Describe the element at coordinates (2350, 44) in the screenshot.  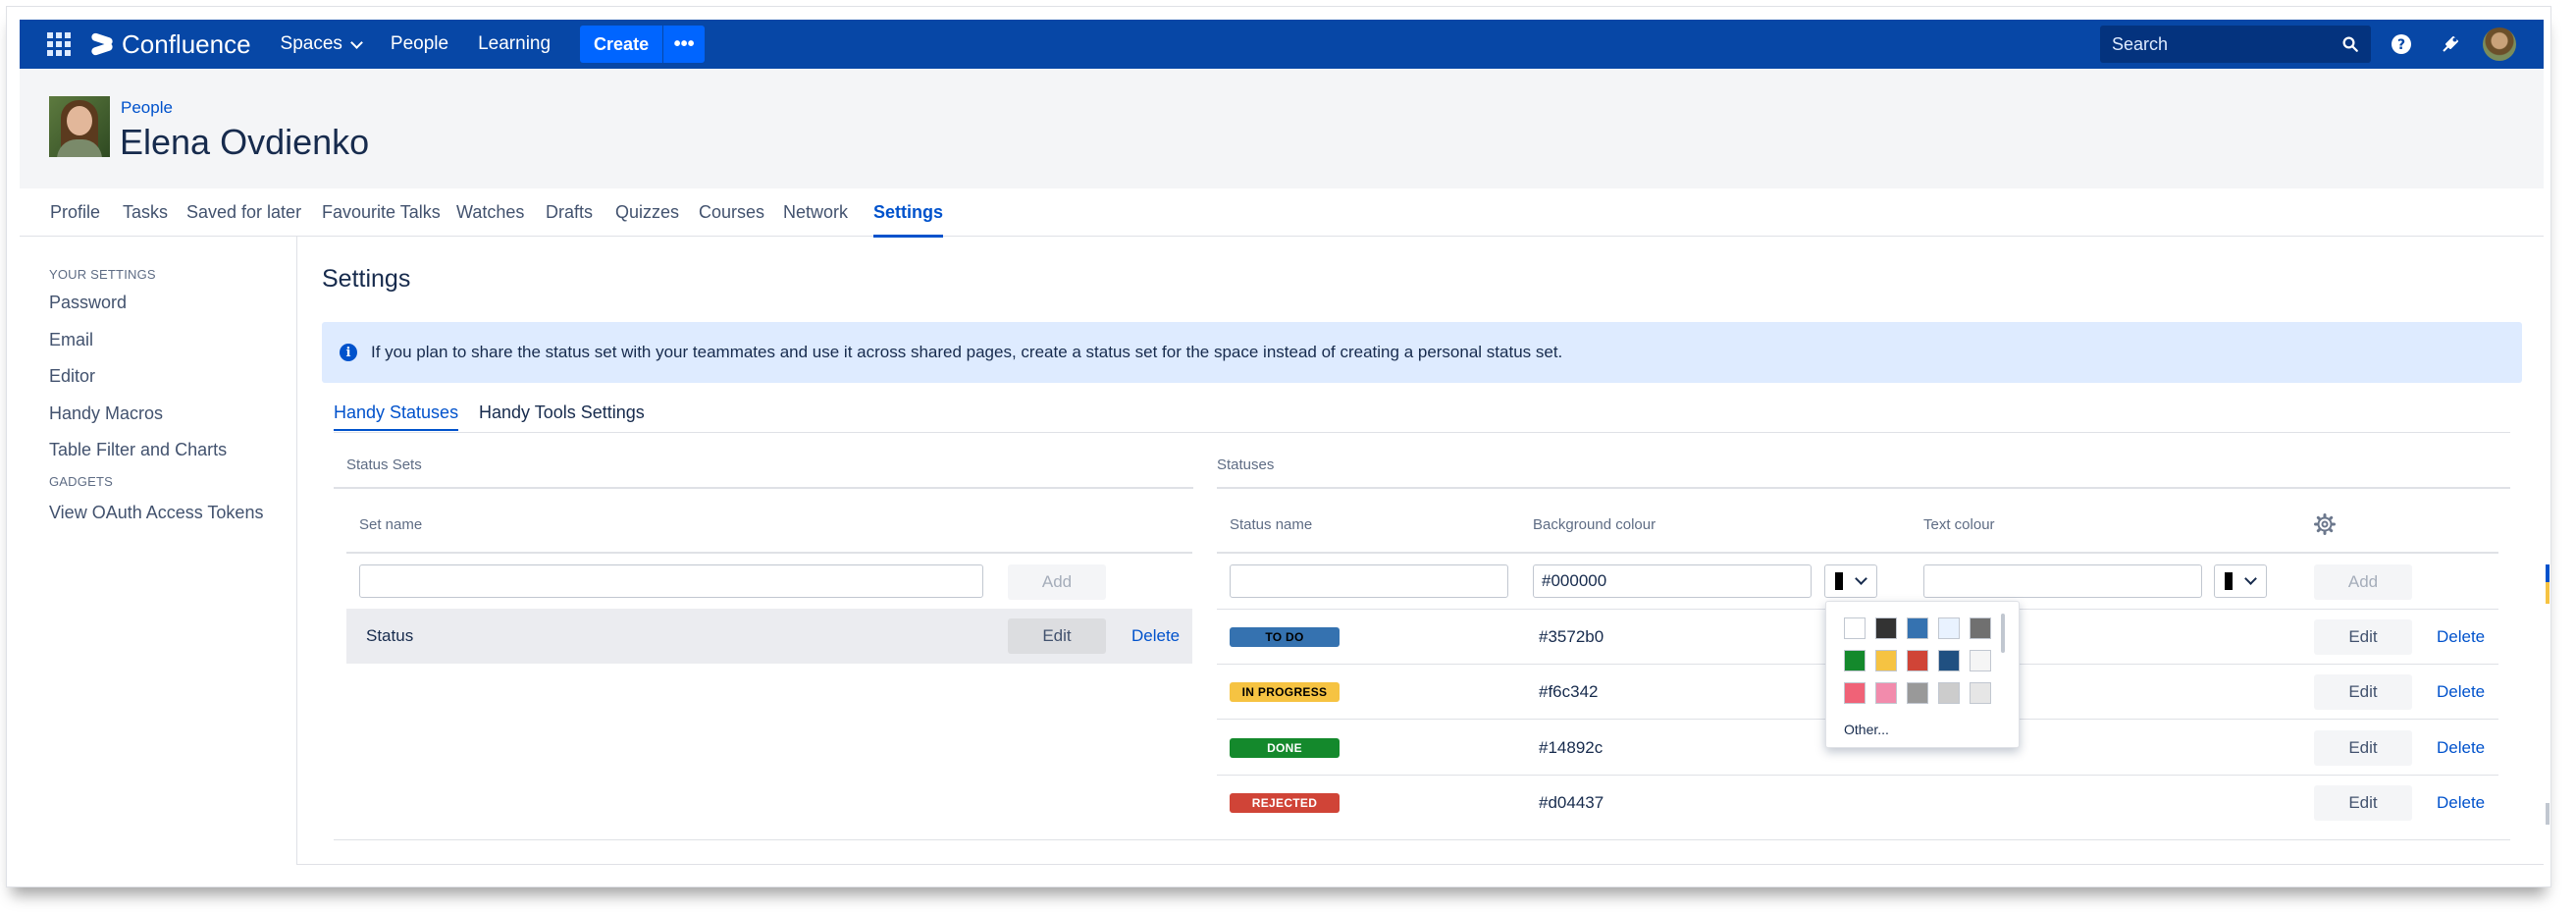
I see `search-icon` at that location.